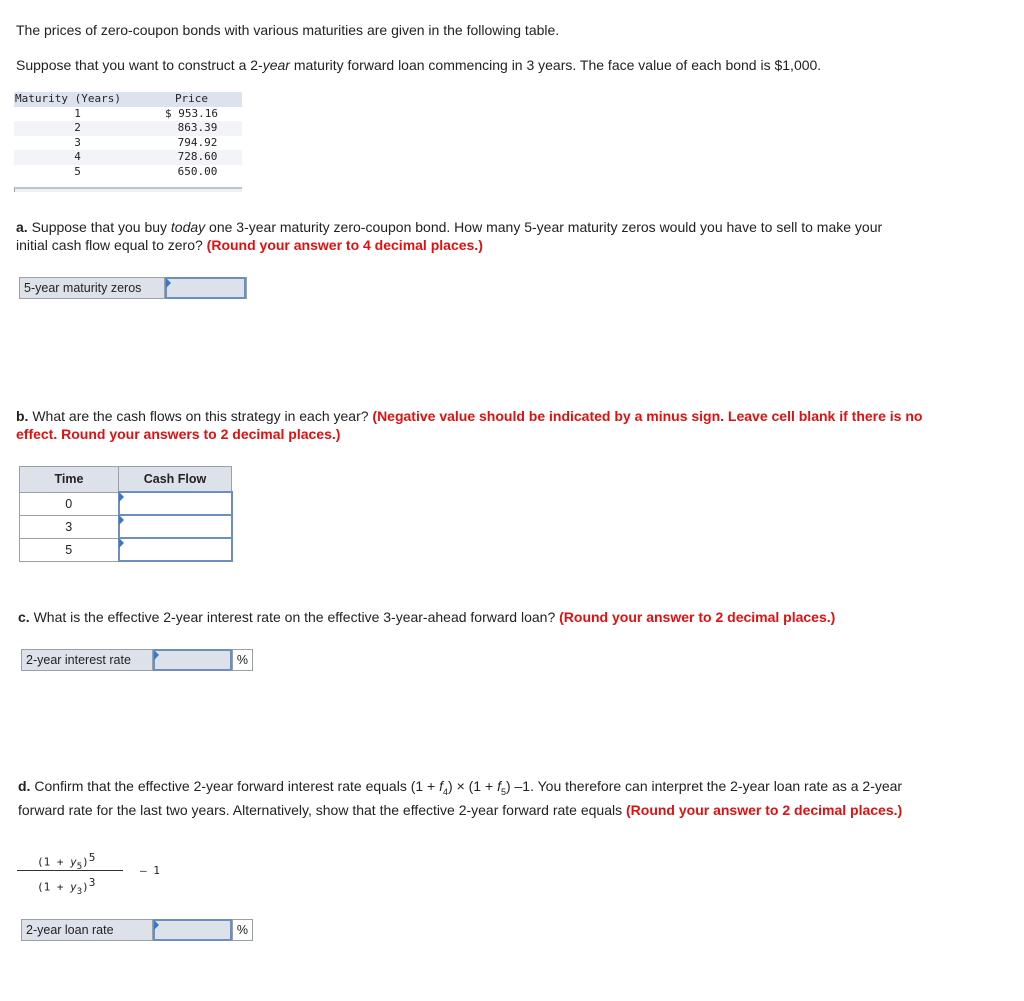 This screenshot has width=1024, height=1001. What do you see at coordinates (128, 143) in the screenshot?
I see `table-row: 3 794.92` at bounding box center [128, 143].